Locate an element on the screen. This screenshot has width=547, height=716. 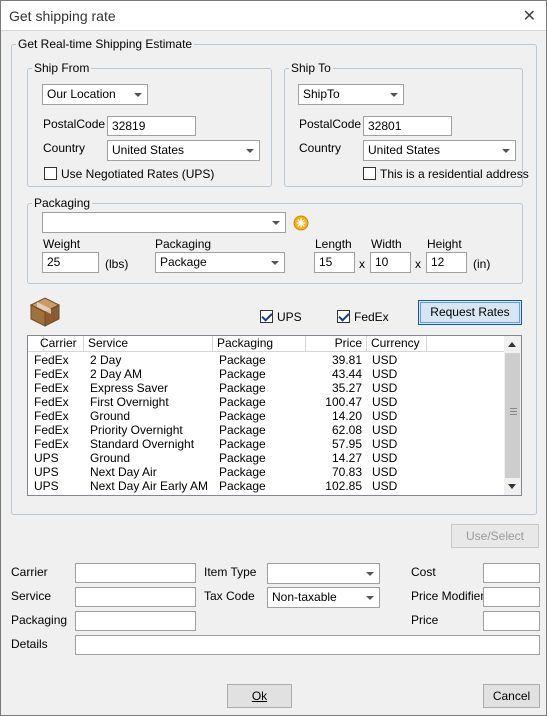
ship-to-country-select: United States is located at coordinates (439, 150).